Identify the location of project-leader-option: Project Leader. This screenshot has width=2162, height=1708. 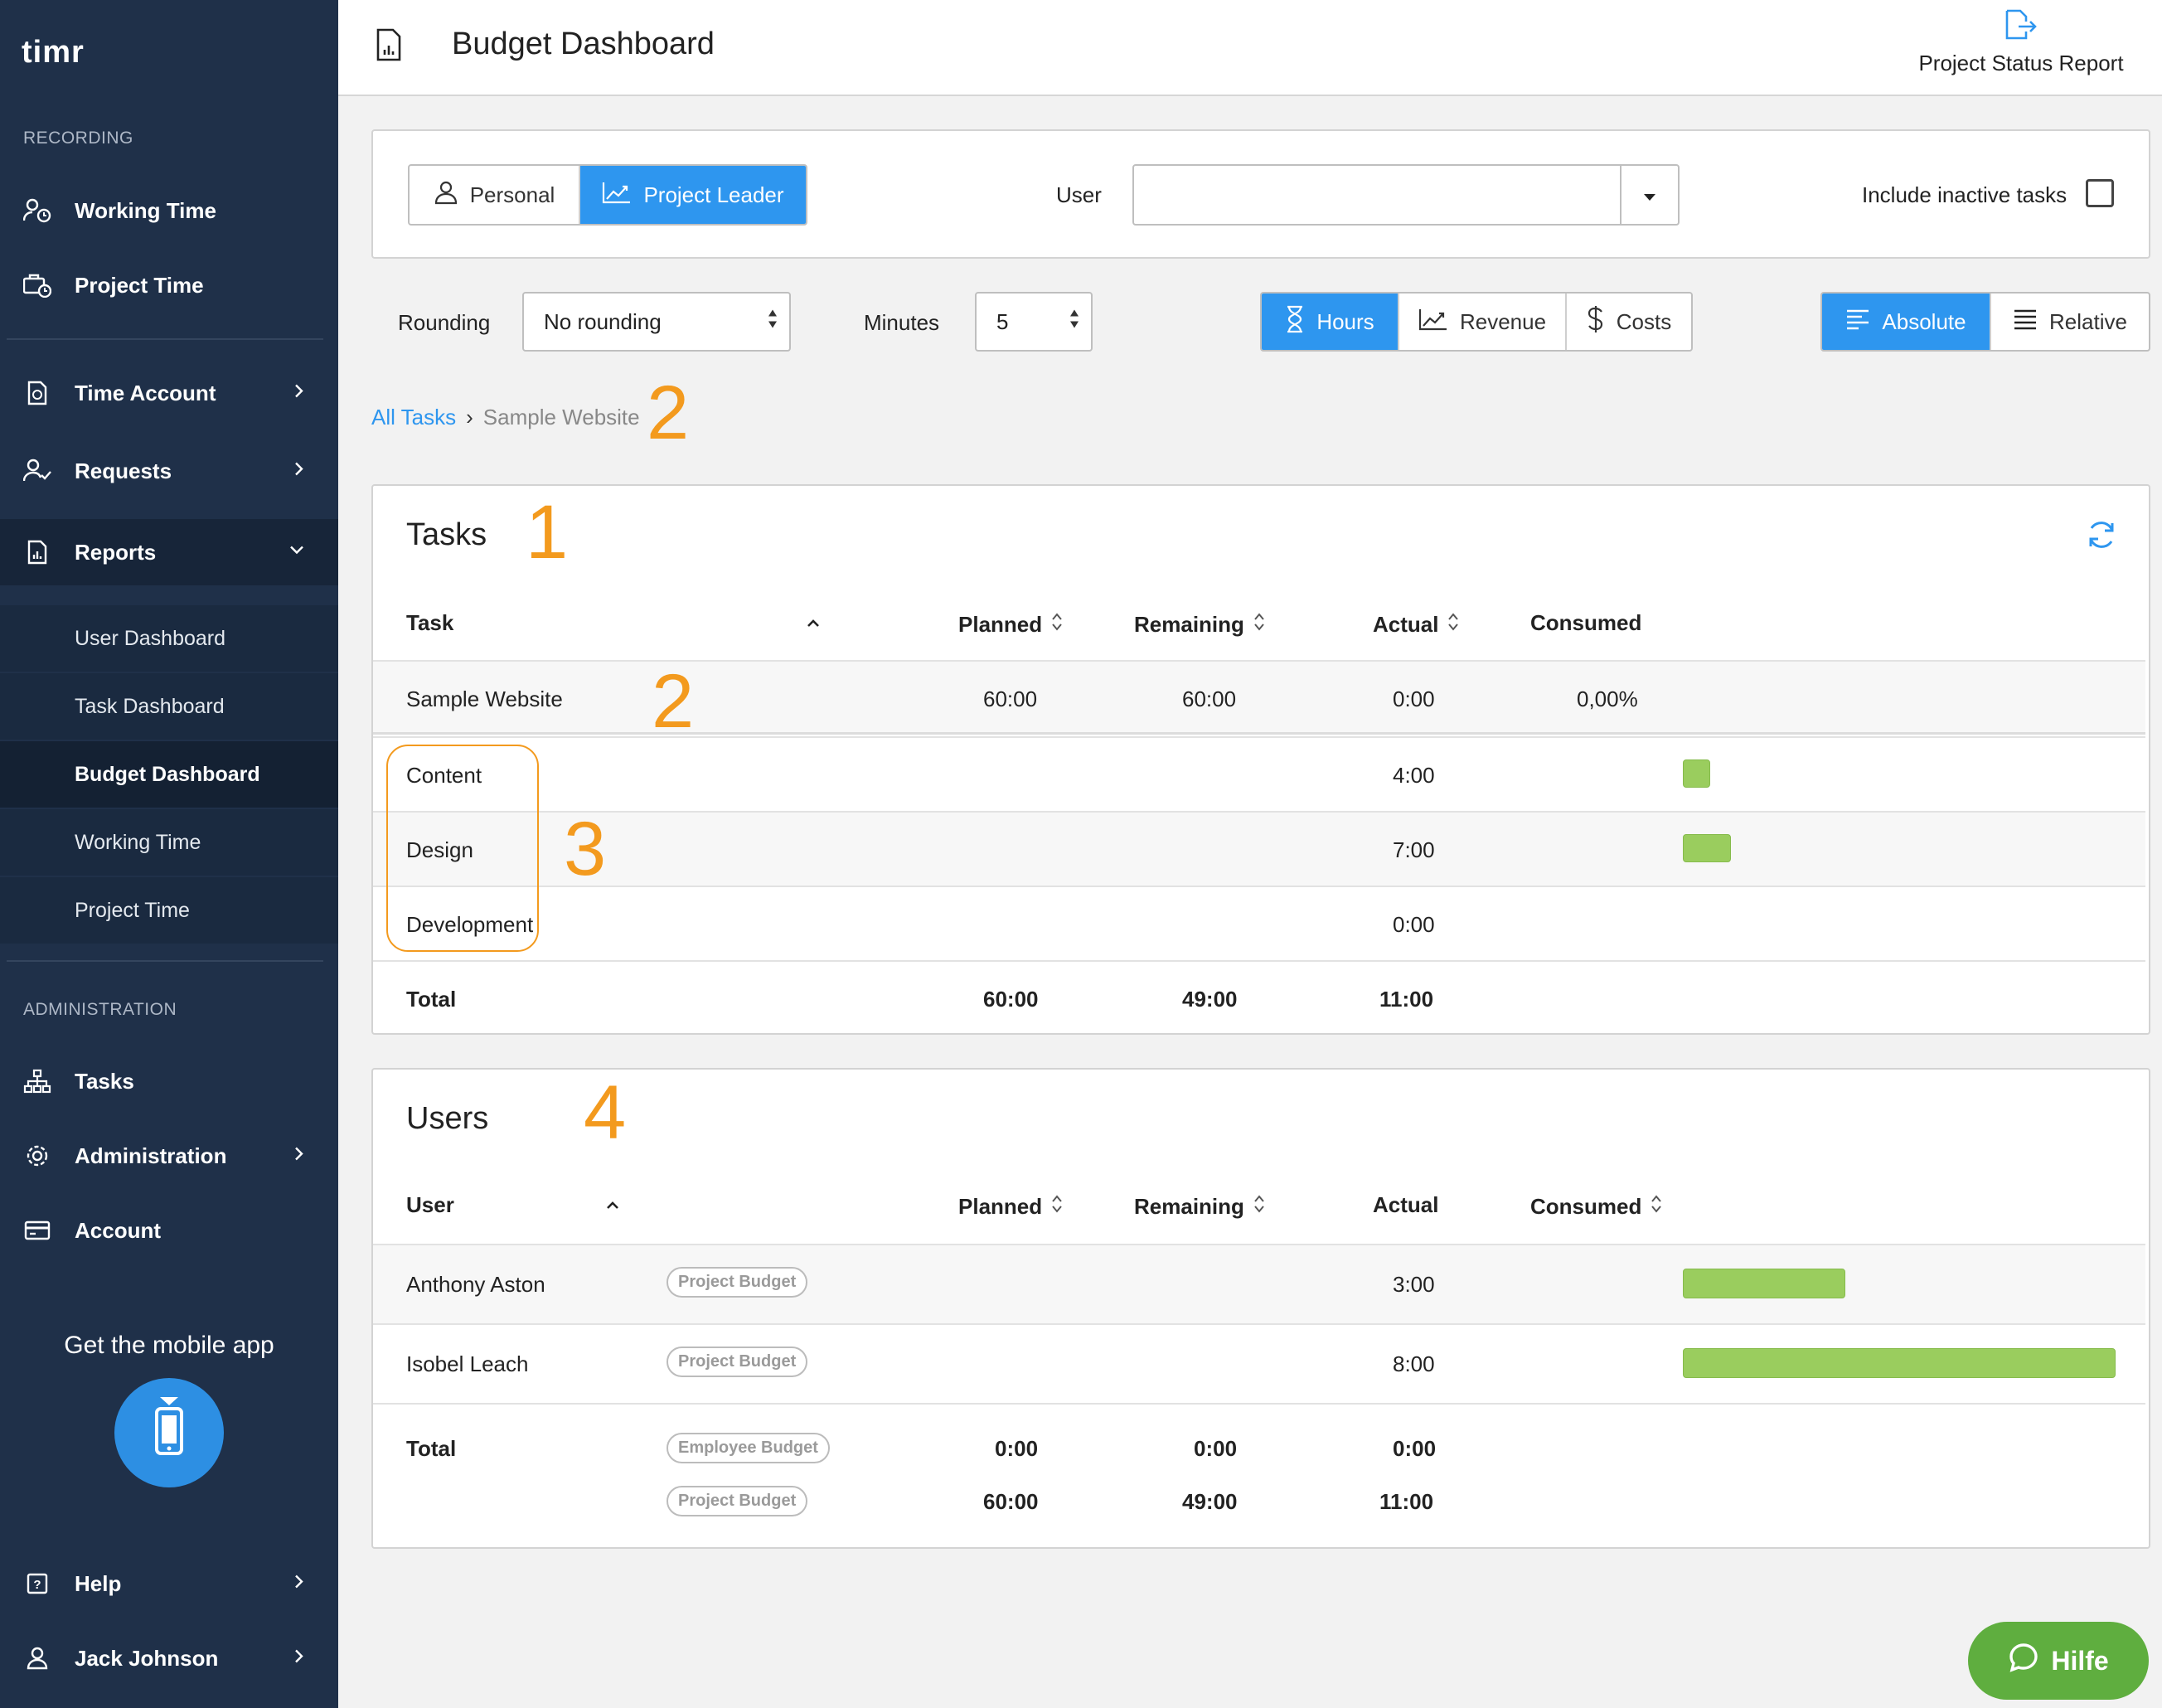
(693, 195).